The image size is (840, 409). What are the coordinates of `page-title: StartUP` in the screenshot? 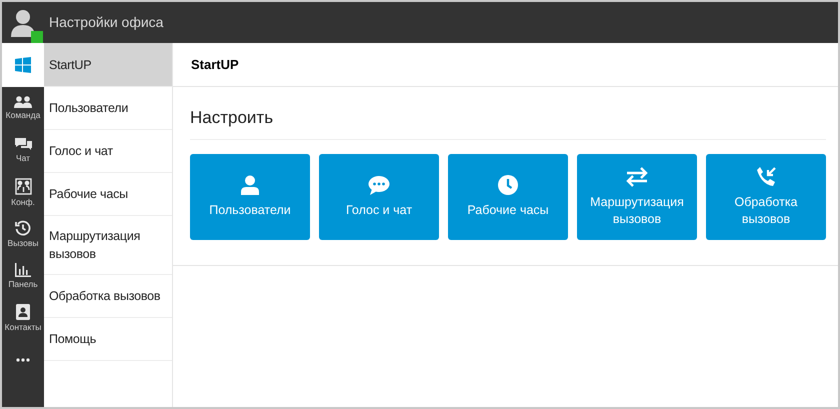 It's located at (215, 65).